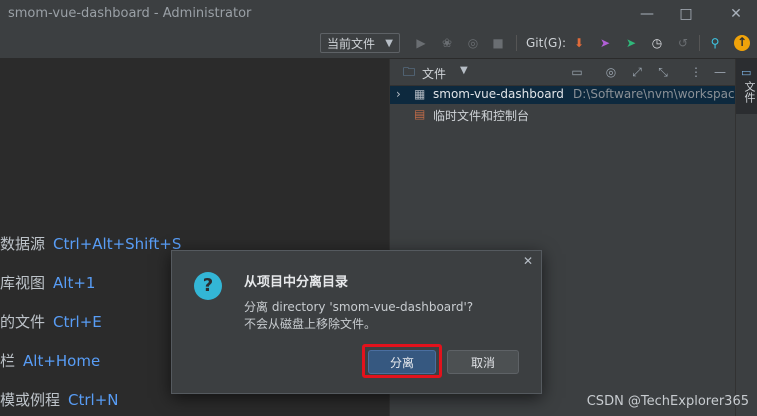 Image resolution: width=757 pixels, height=416 pixels. I want to click on window-title: smom-vue-dashboard - Administrator, so click(130, 13).